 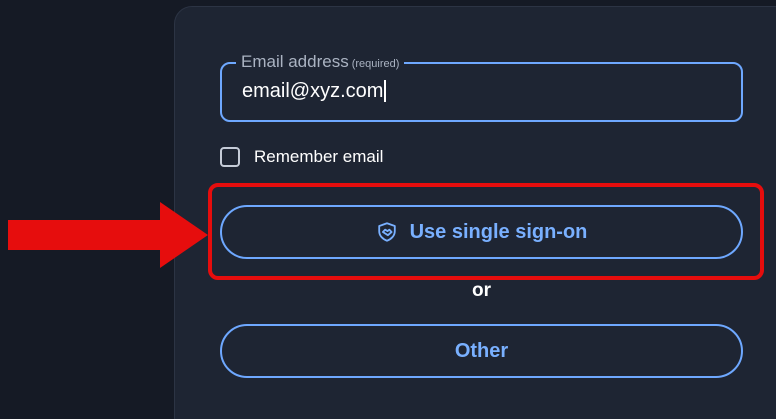 What do you see at coordinates (318, 157) in the screenshot?
I see `remember-email-label: Remember email` at bounding box center [318, 157].